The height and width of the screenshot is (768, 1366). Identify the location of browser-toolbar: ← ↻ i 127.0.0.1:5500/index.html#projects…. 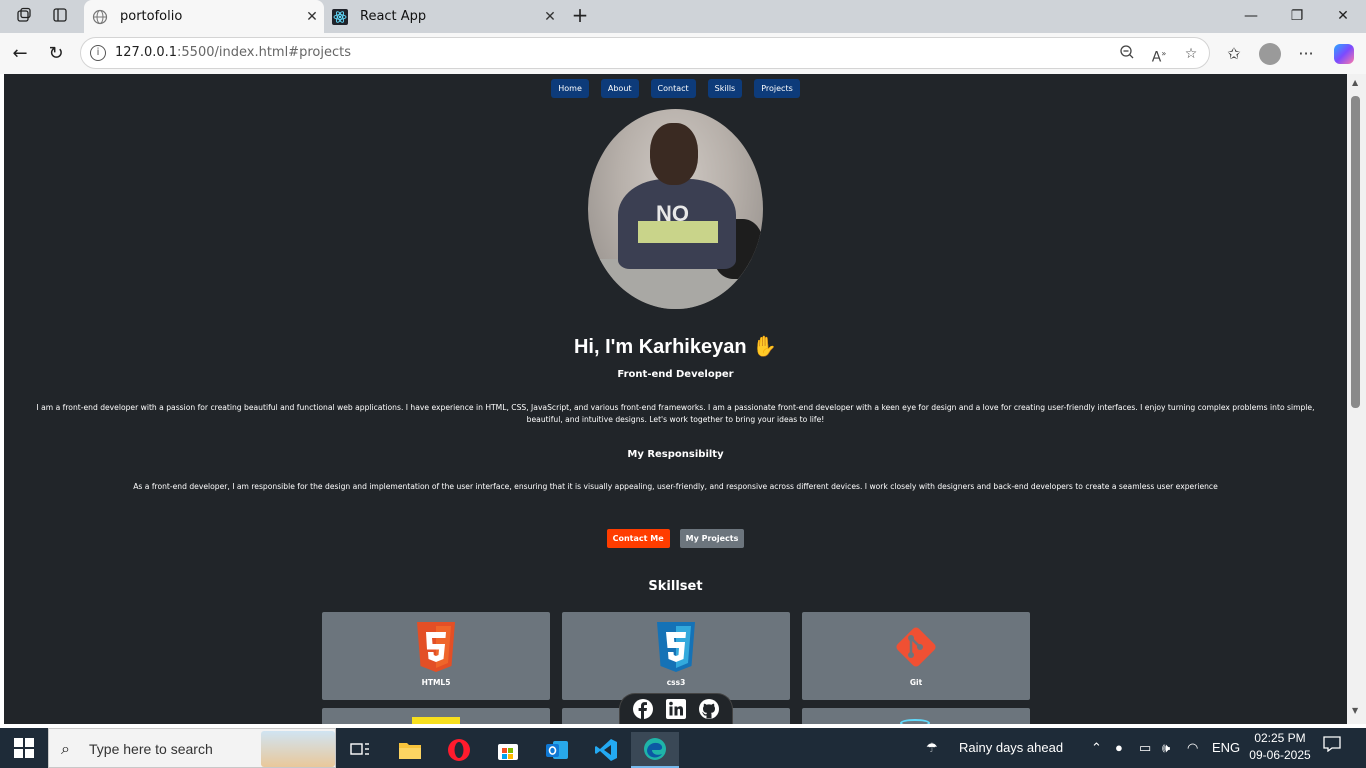
(683, 53).